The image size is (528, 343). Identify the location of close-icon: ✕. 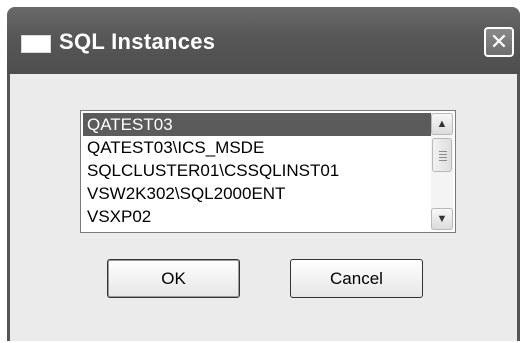
(499, 41).